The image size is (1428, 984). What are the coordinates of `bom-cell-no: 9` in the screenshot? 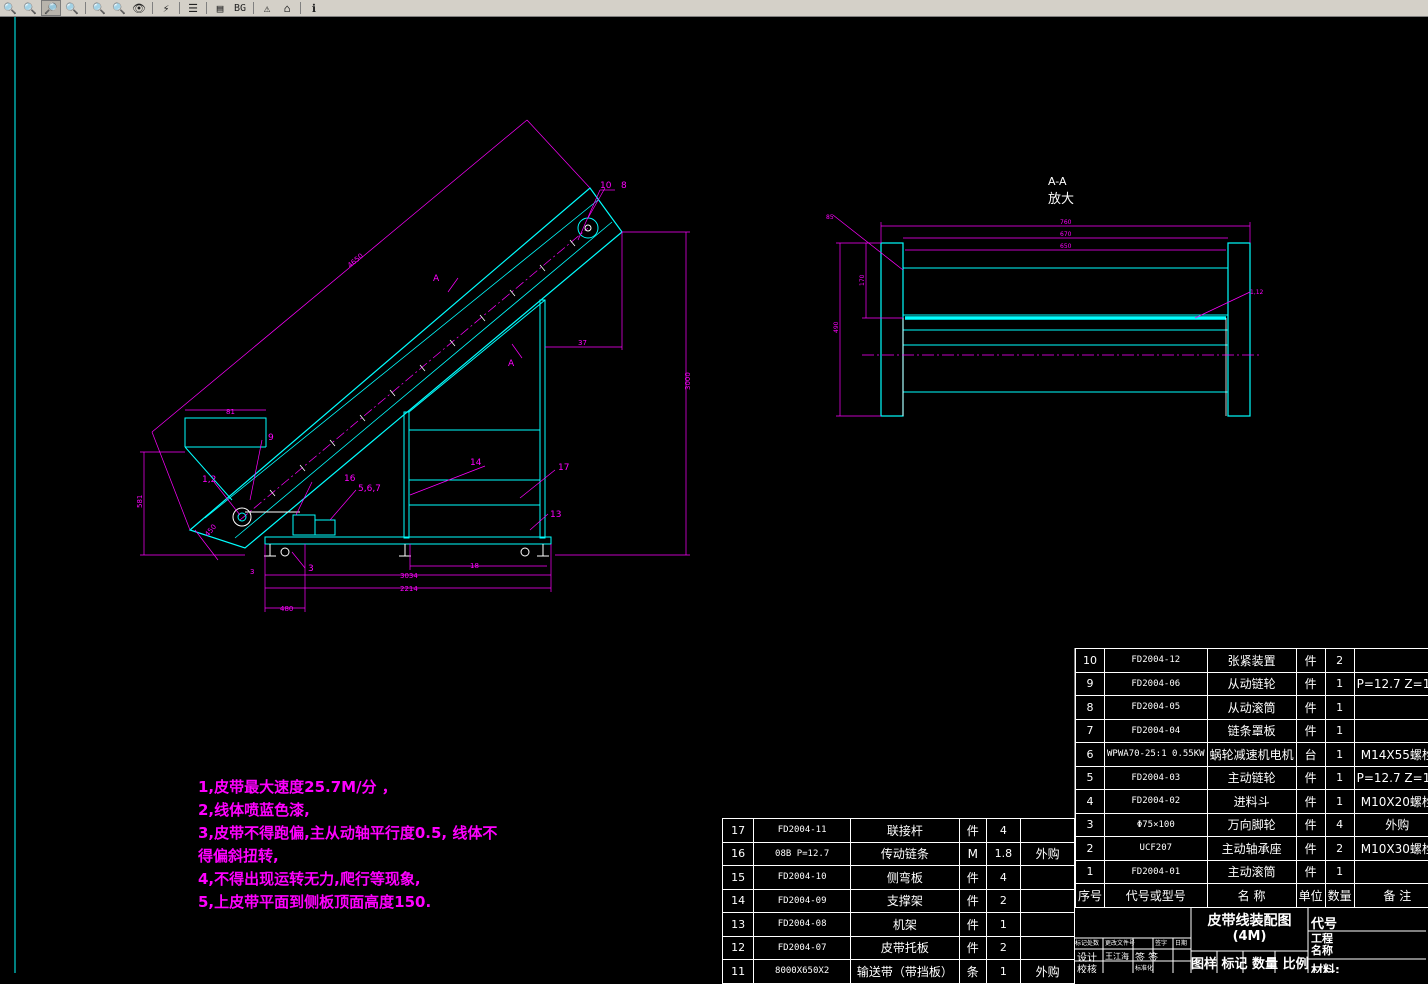 It's located at (1090, 684).